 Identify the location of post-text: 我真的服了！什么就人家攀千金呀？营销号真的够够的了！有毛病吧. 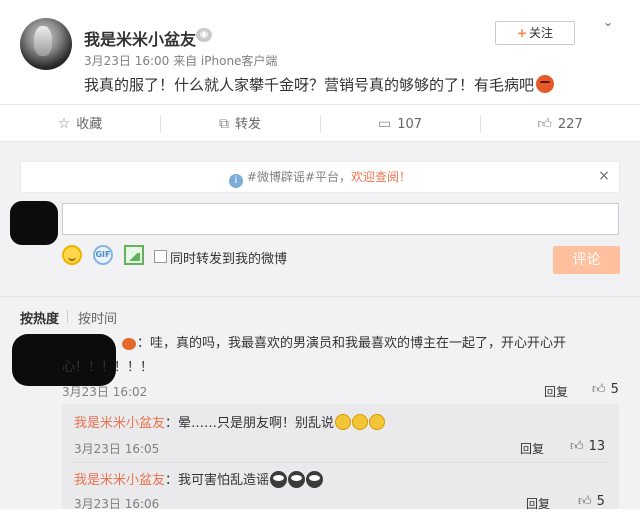
(319, 84).